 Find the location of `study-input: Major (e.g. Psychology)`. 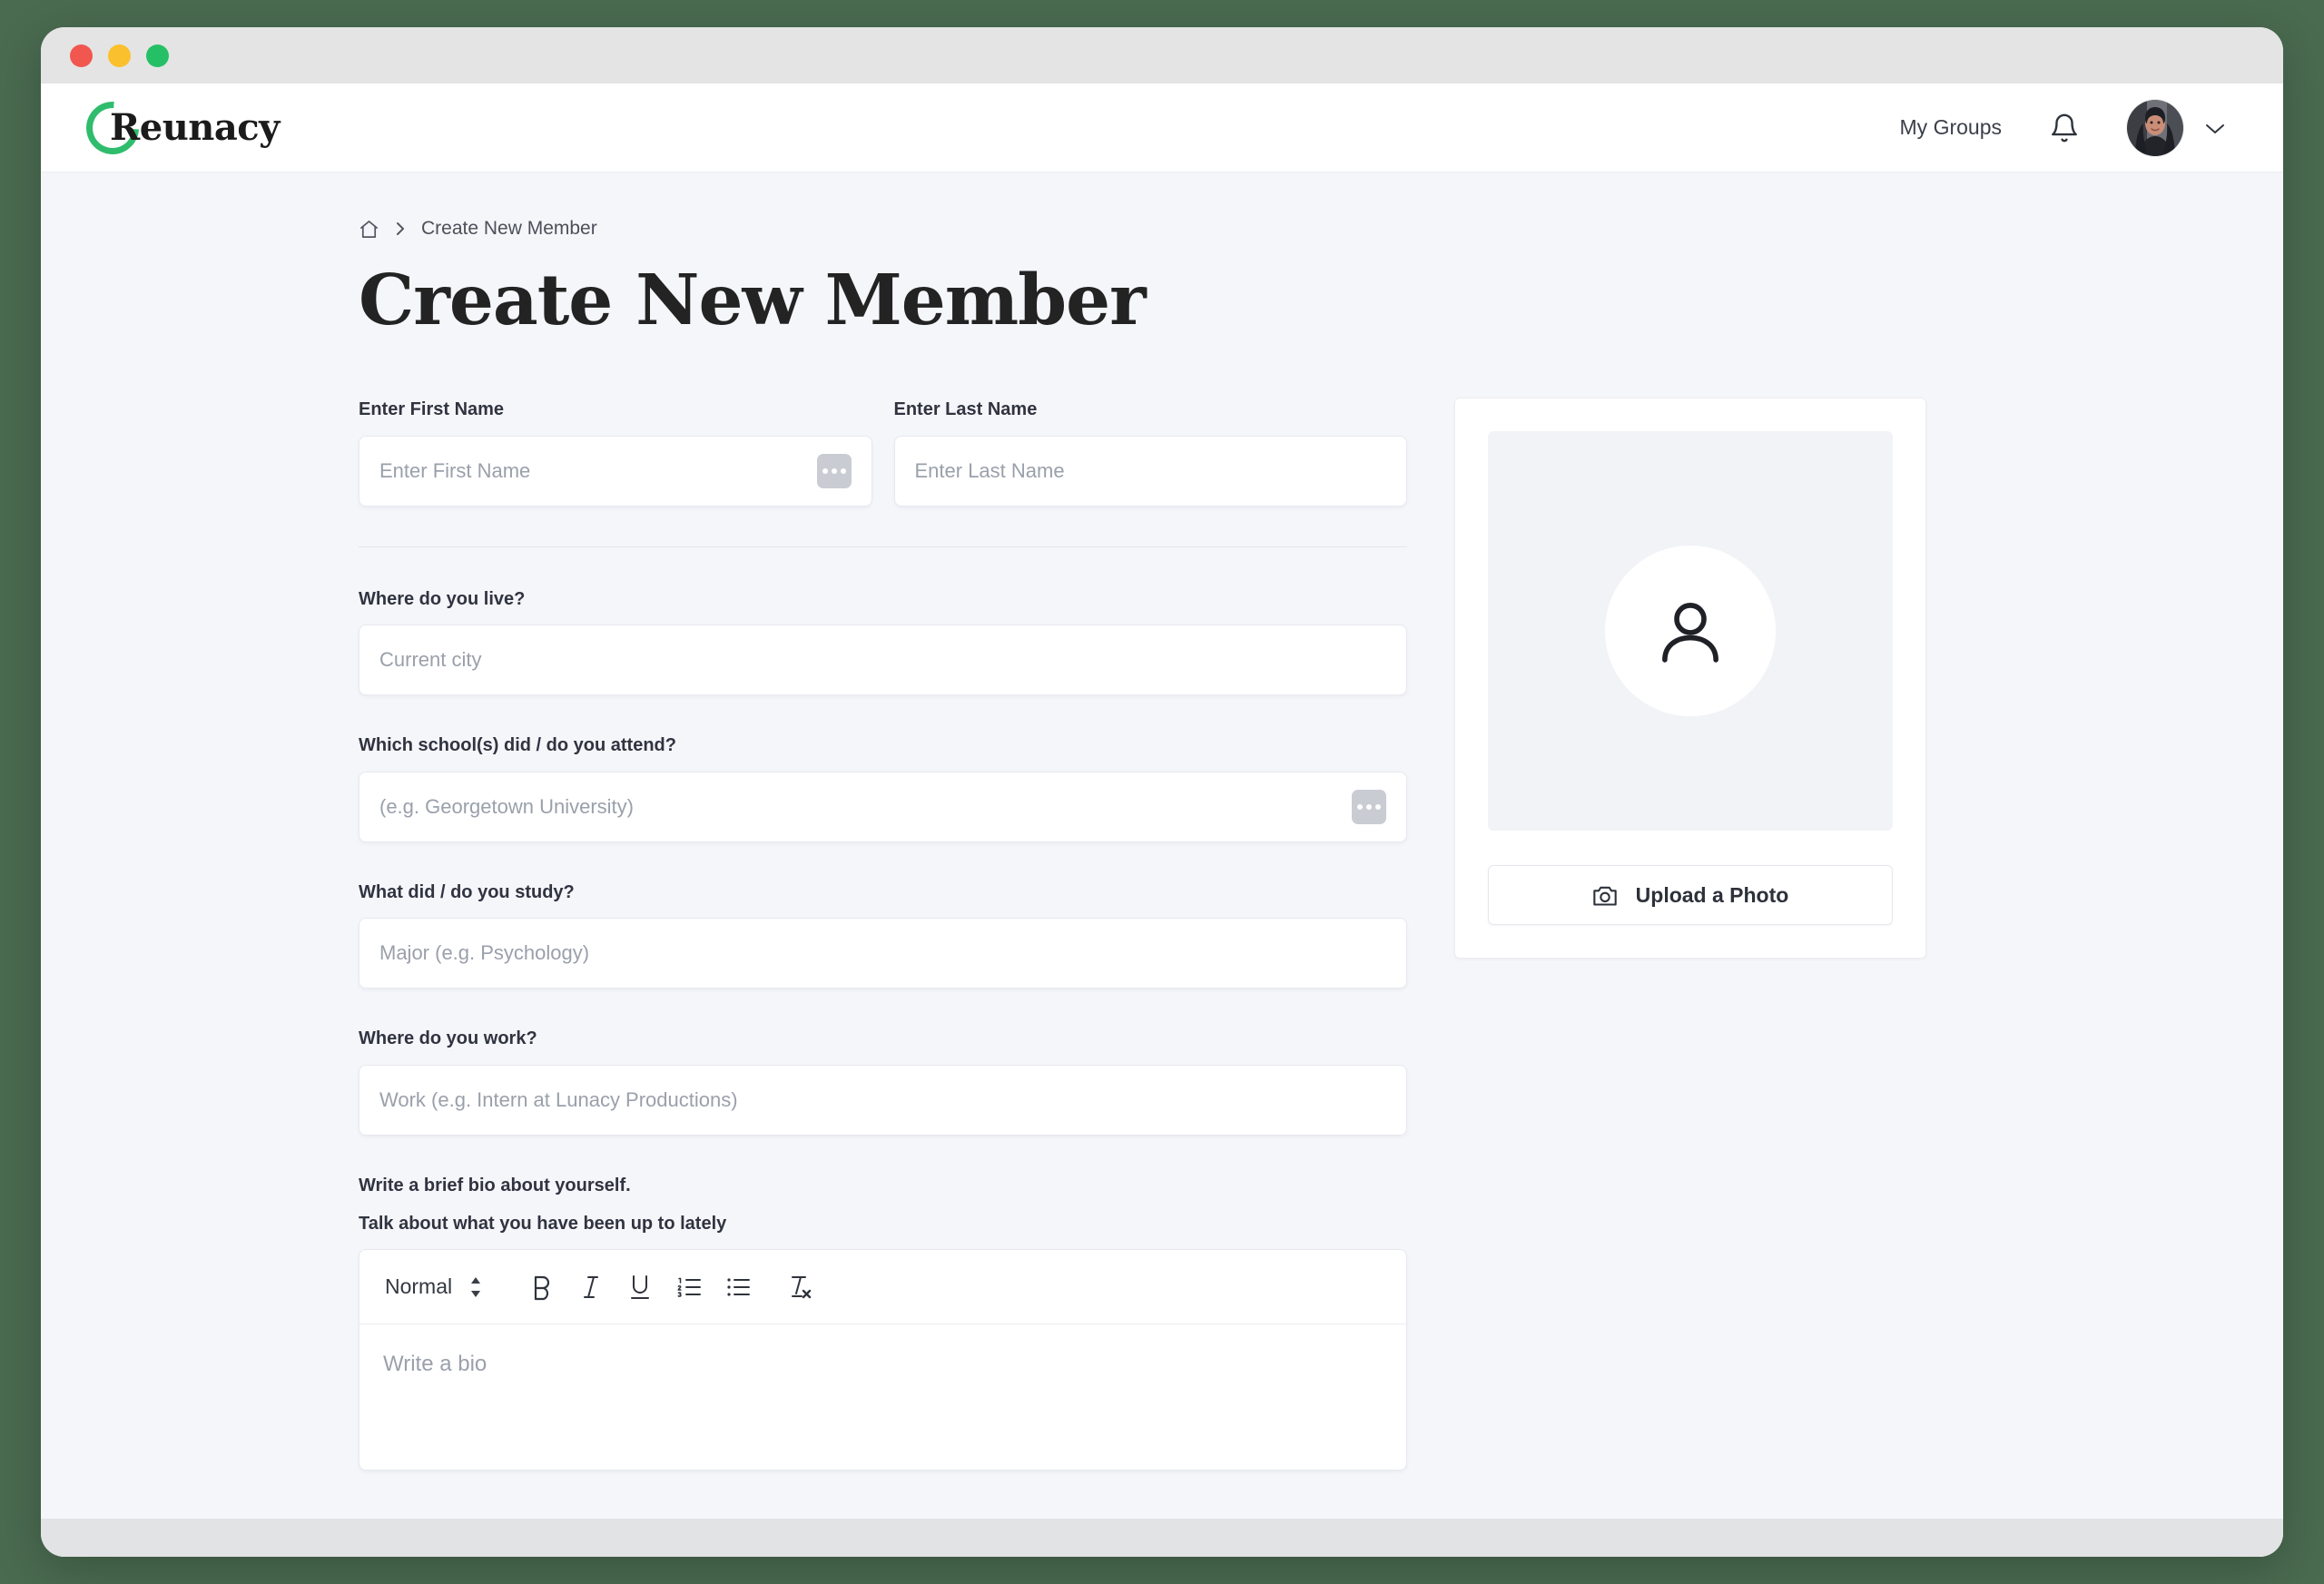

study-input: Major (e.g. Psychology) is located at coordinates (883, 953).